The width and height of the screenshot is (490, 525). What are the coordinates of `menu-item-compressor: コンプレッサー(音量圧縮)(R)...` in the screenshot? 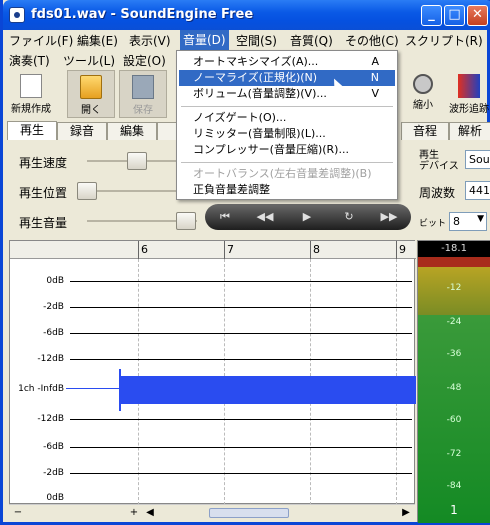 It's located at (287, 150).